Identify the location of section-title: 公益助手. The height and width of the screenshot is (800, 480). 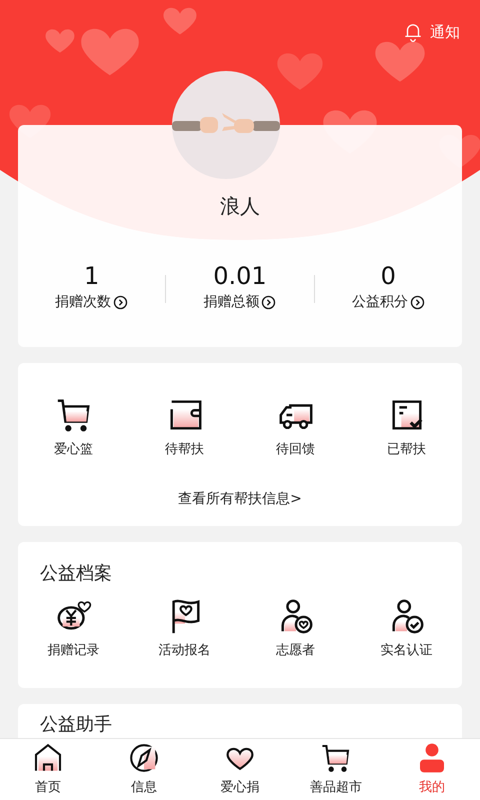
(76, 724).